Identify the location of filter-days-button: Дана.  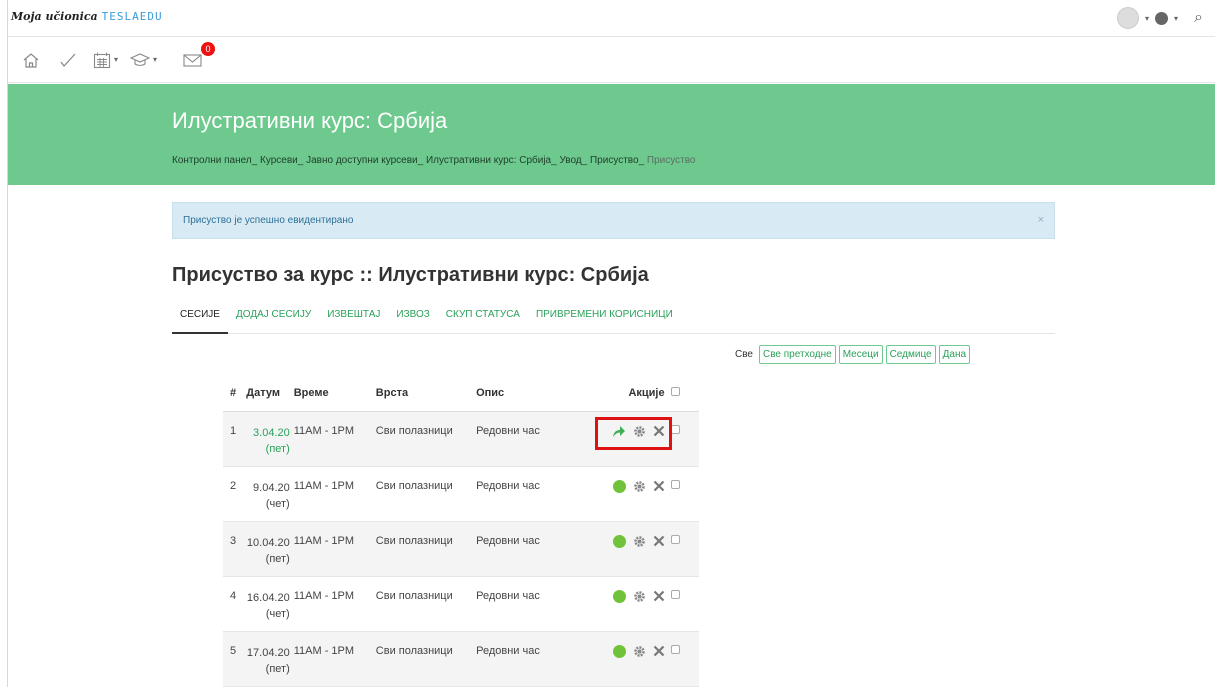
(954, 354).